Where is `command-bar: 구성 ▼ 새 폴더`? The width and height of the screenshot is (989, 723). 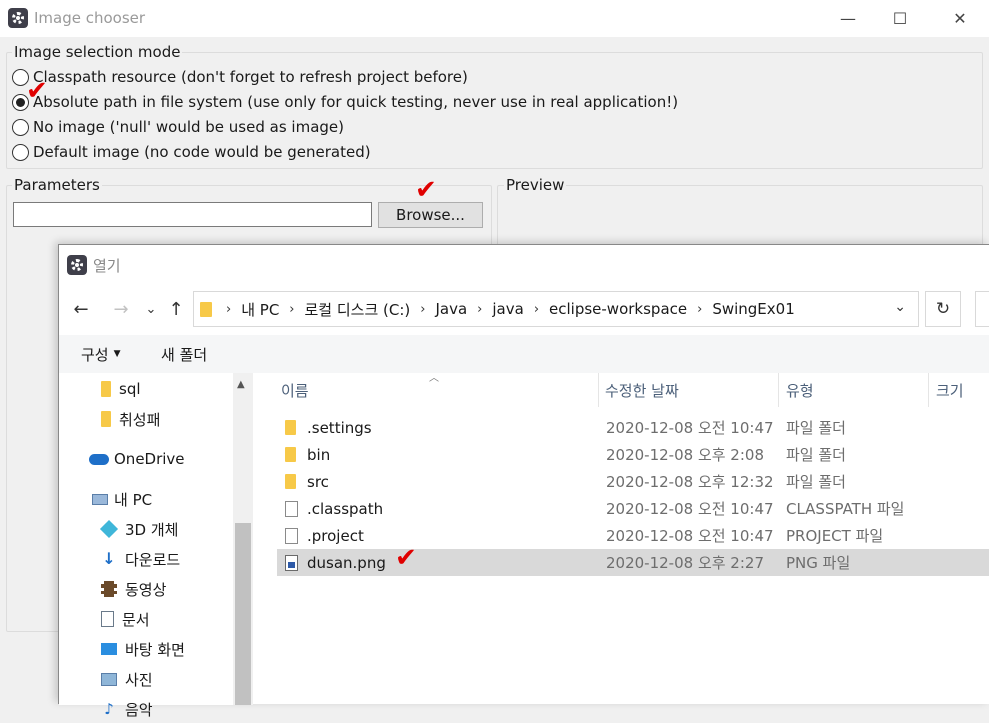
command-bar: 구성 ▼ 새 폴더 is located at coordinates (524, 354).